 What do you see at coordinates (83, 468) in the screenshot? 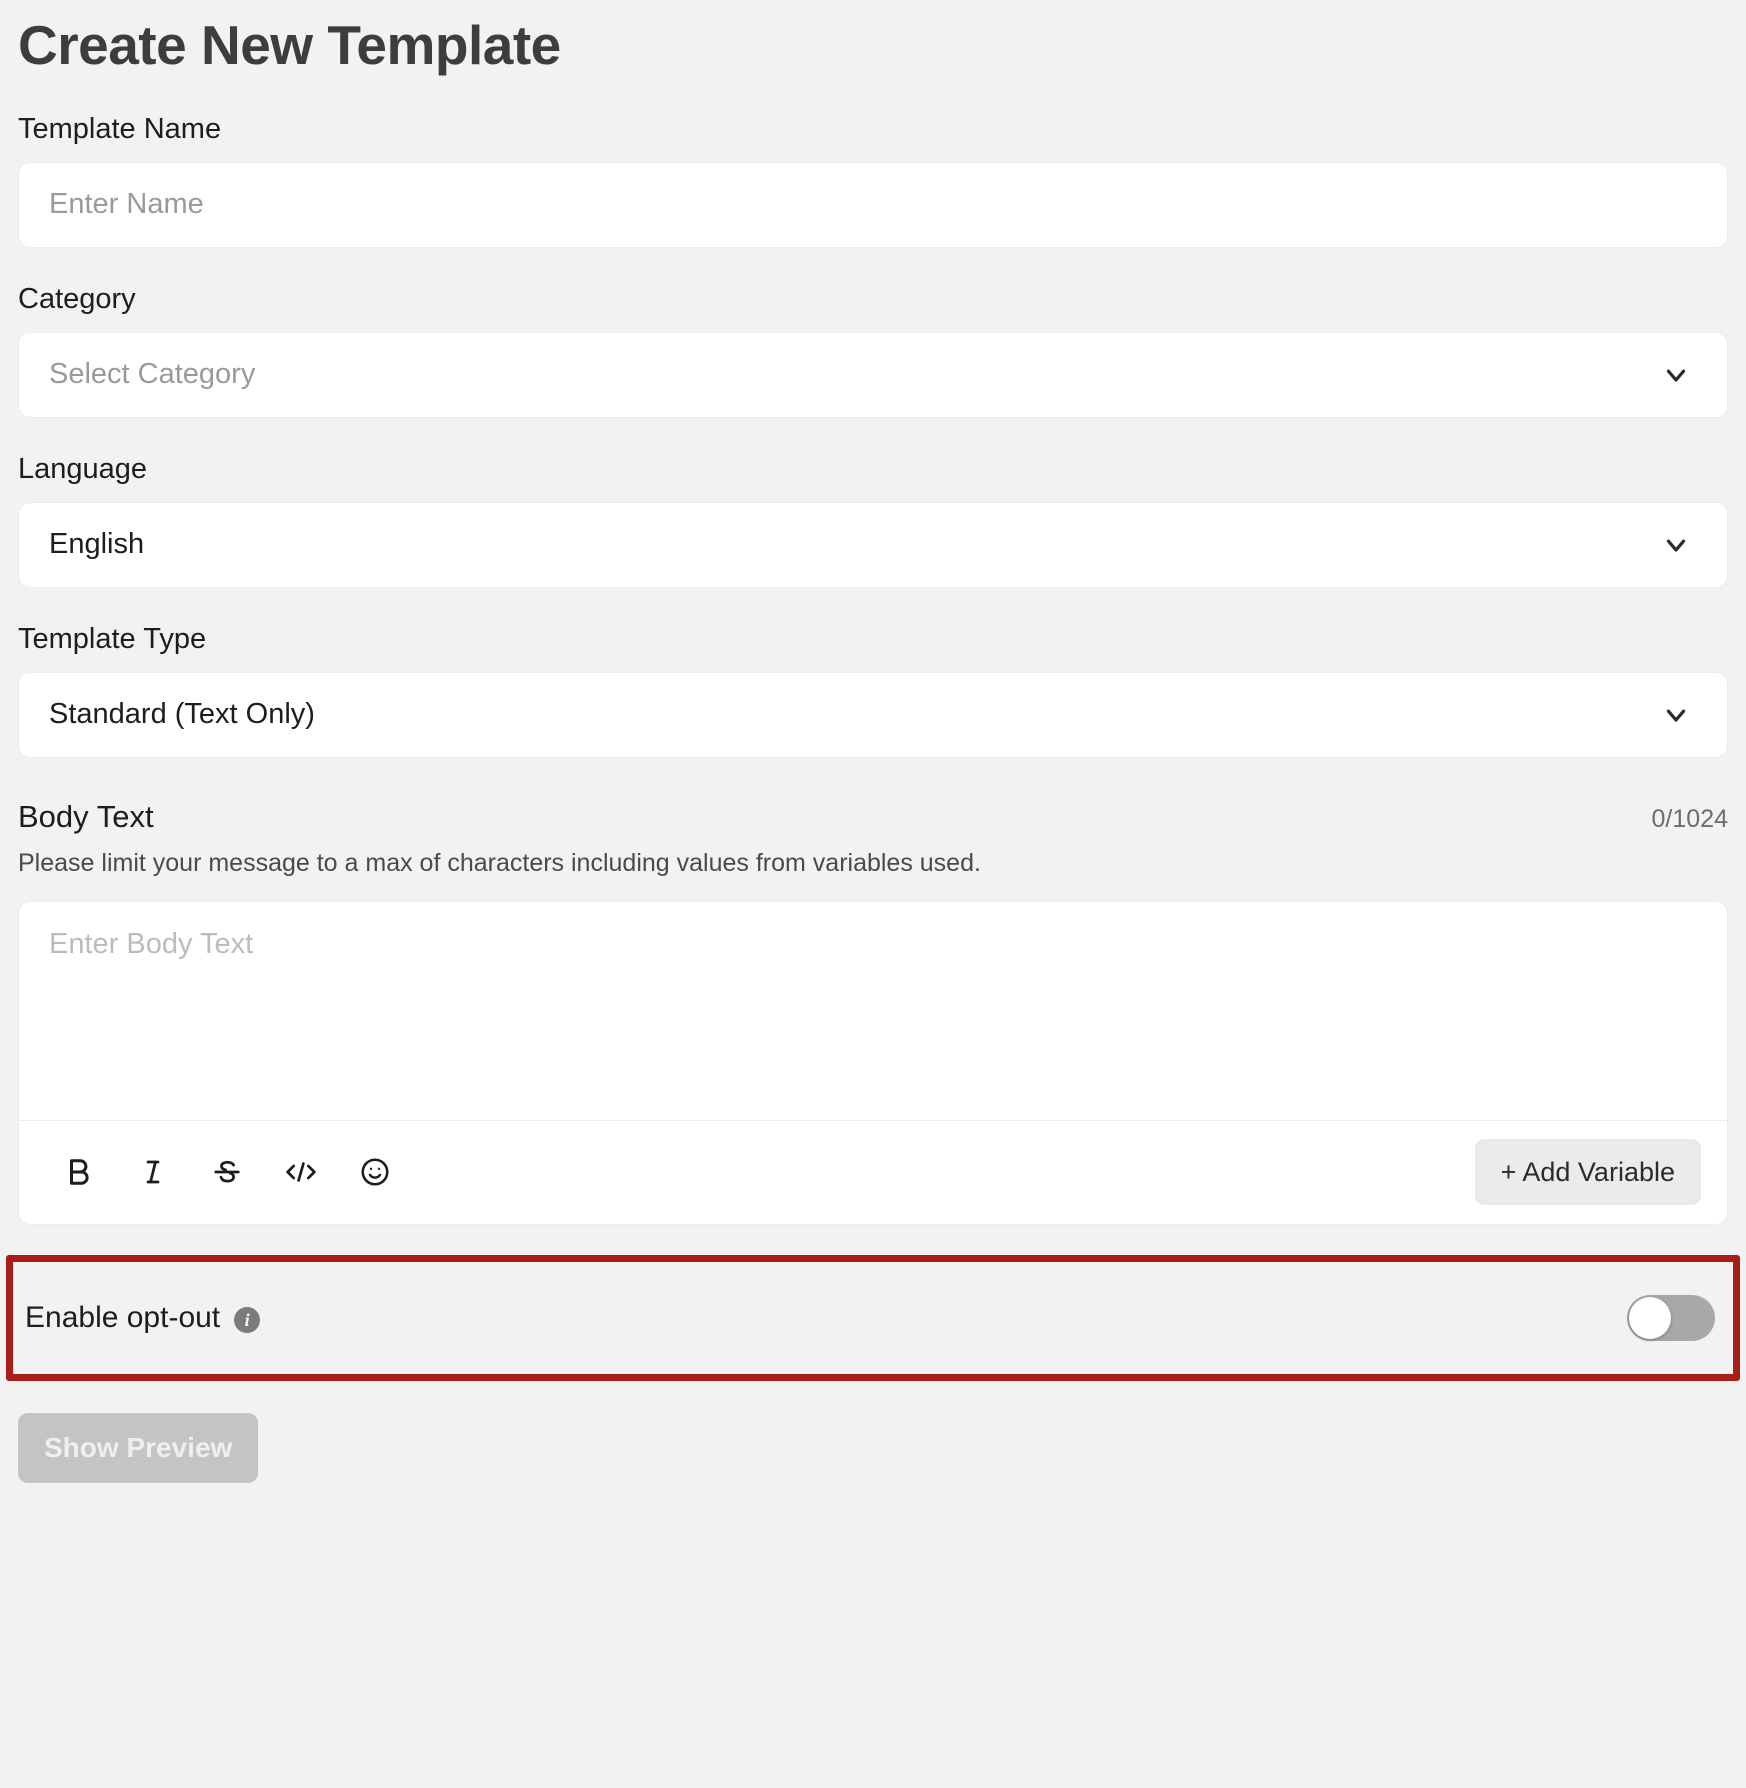
I see `language-label: Language` at bounding box center [83, 468].